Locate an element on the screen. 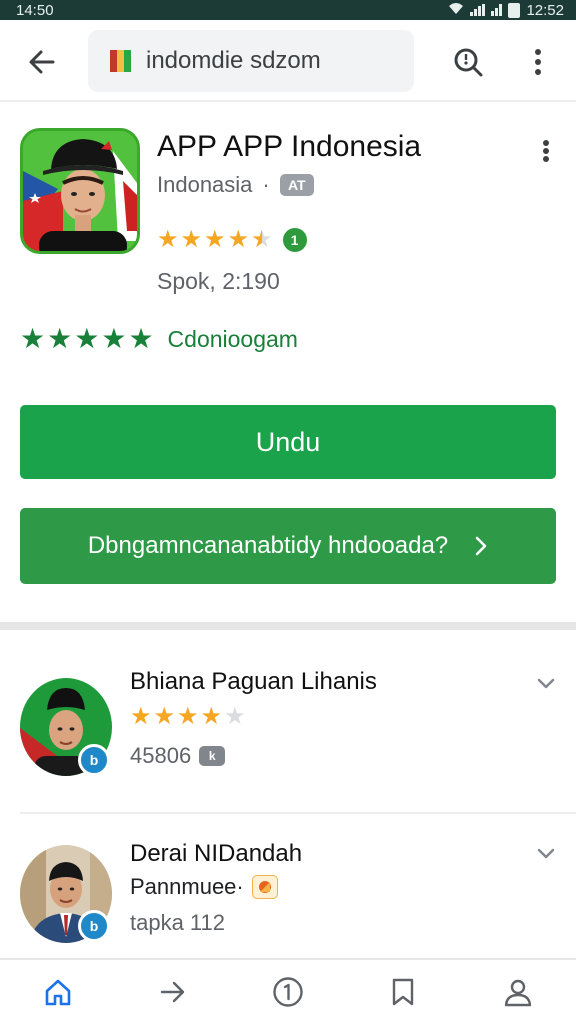 This screenshot has width=576, height=1024. nav-forward is located at coordinates (173, 992).